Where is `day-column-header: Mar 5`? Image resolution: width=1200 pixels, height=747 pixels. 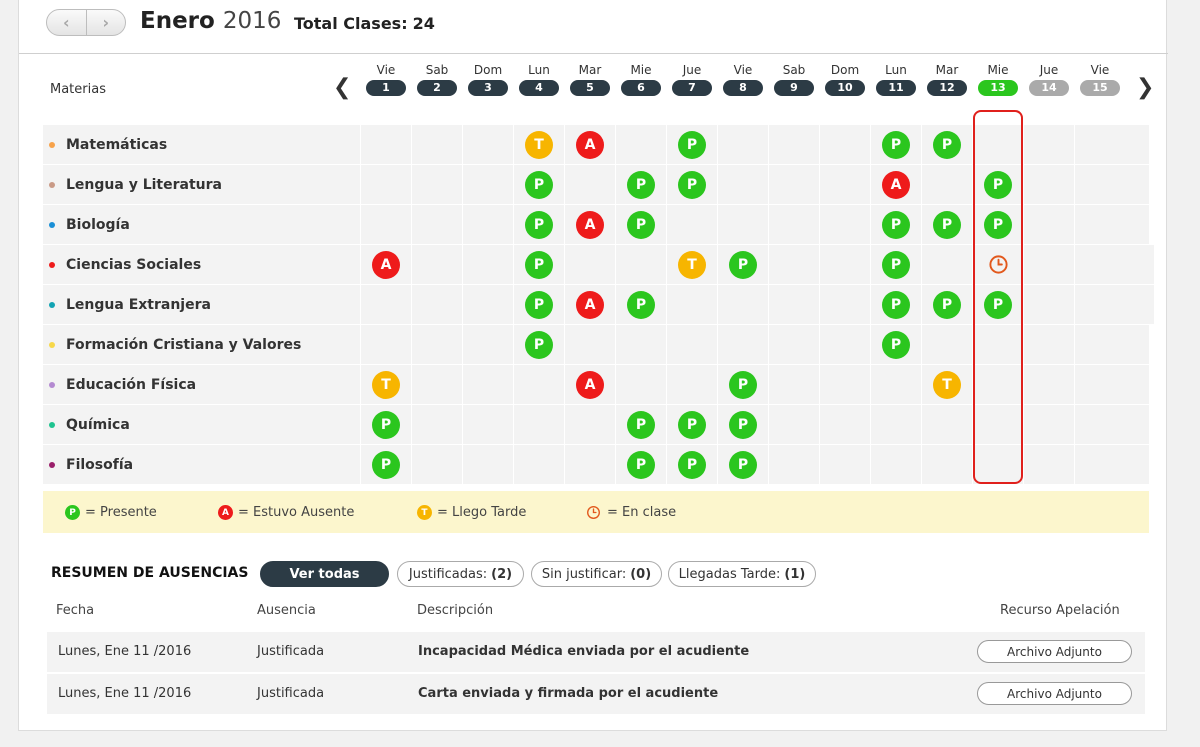 day-column-header: Mar 5 is located at coordinates (590, 79).